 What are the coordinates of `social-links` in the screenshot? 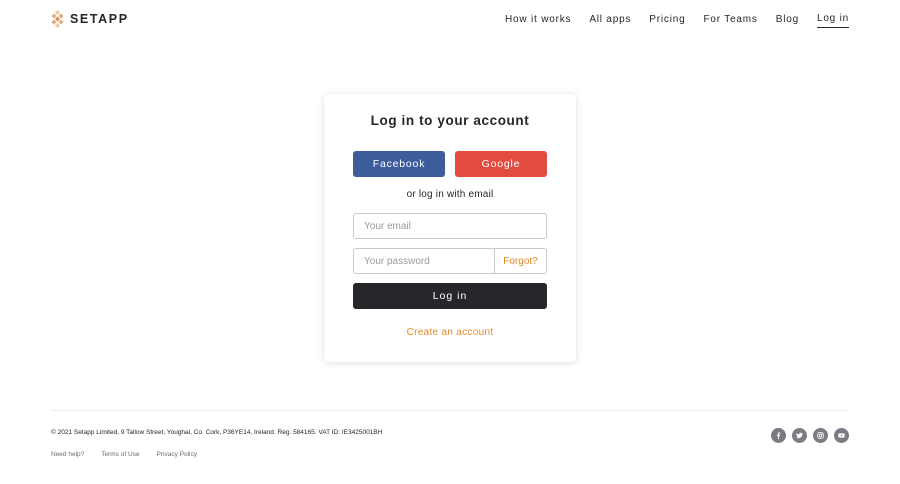 It's located at (807, 435).